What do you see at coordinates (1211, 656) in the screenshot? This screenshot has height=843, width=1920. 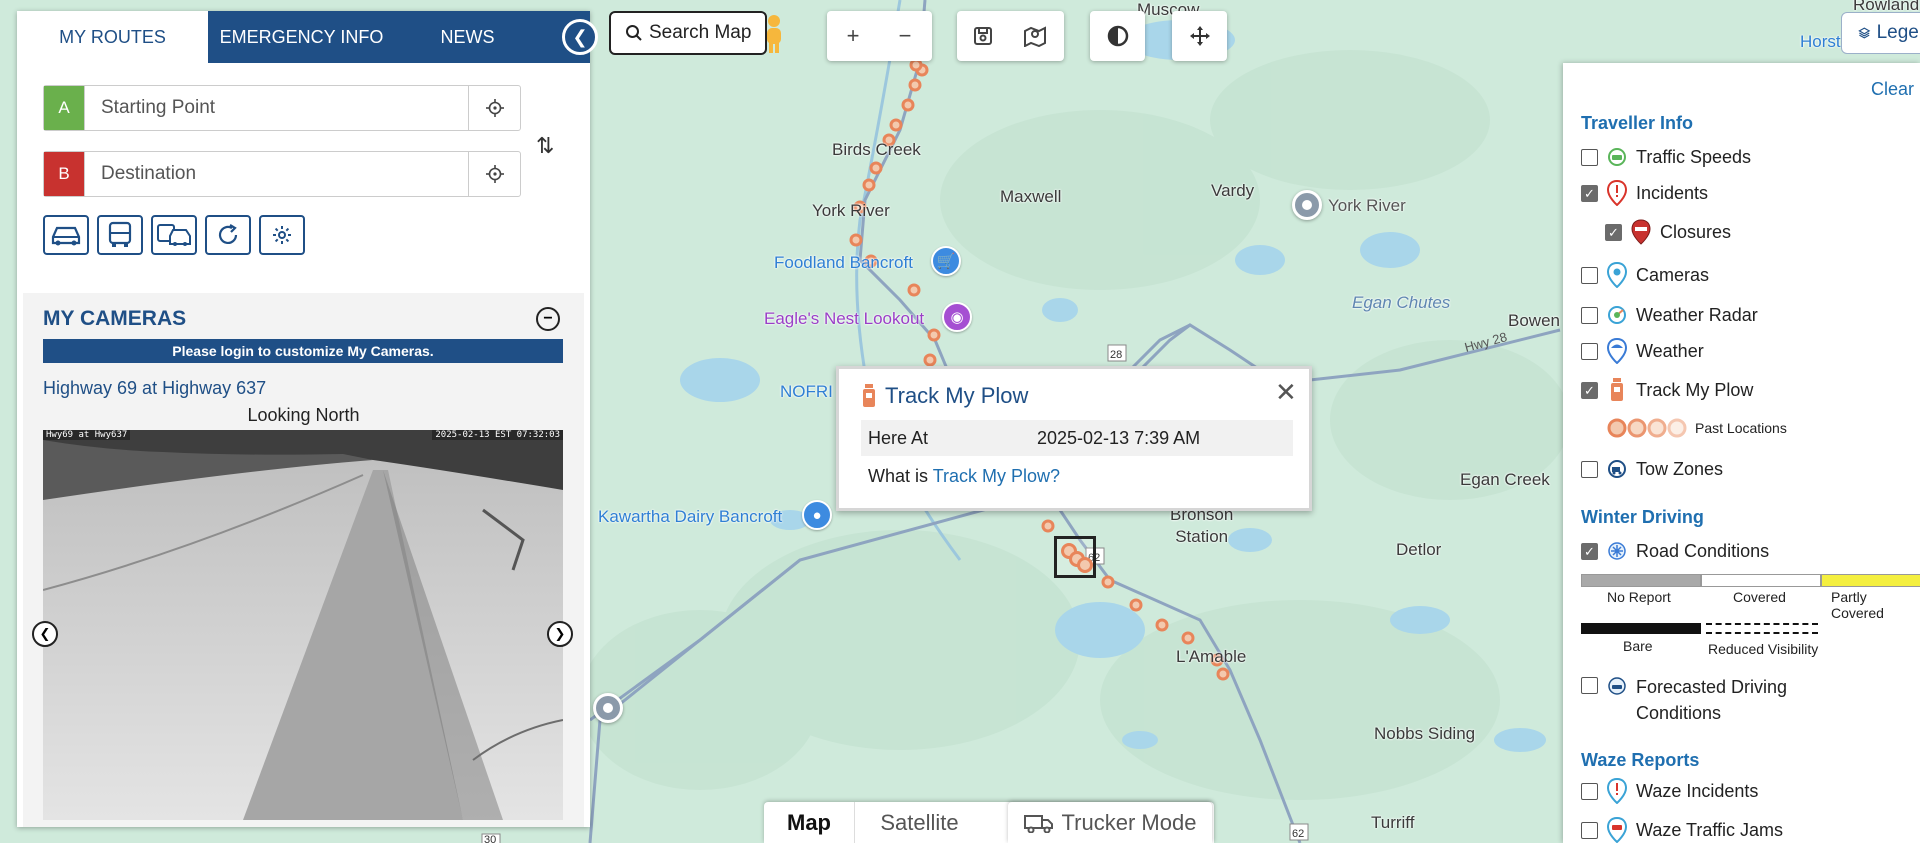 I see `label-lamable: L'Amable` at bounding box center [1211, 656].